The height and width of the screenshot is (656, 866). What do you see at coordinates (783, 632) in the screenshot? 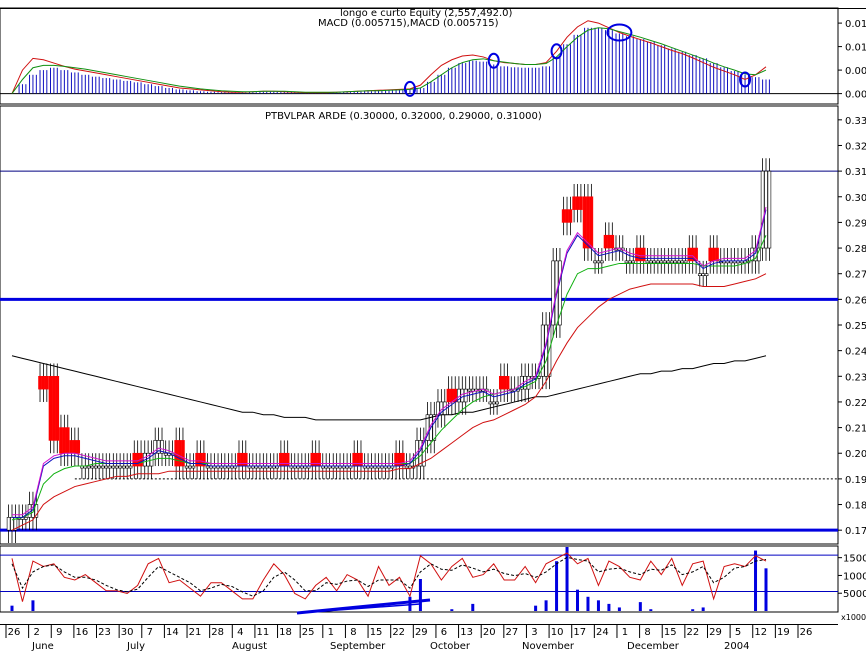
I see `x-tick-label: 19` at bounding box center [783, 632].